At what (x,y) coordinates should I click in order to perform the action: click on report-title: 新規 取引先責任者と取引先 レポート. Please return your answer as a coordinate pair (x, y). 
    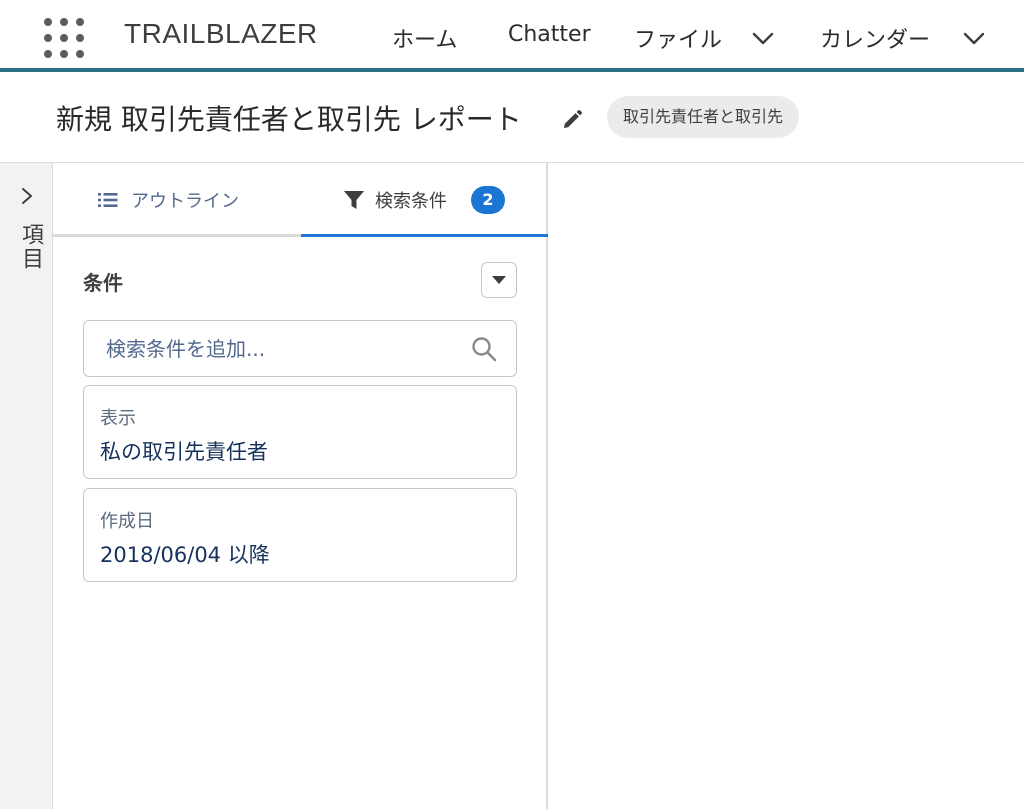
    Looking at the image, I should click on (289, 119).